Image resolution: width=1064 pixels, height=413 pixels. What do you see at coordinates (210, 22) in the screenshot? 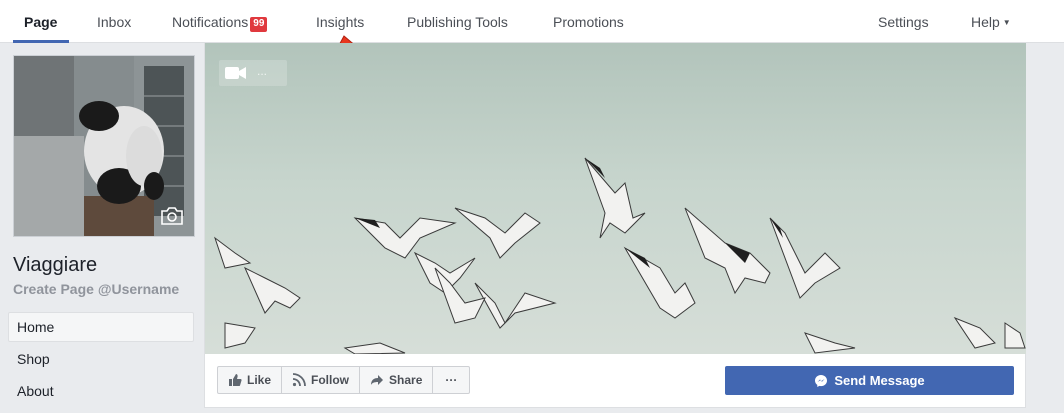
I see `tab-notifications-label: Notifications` at bounding box center [210, 22].